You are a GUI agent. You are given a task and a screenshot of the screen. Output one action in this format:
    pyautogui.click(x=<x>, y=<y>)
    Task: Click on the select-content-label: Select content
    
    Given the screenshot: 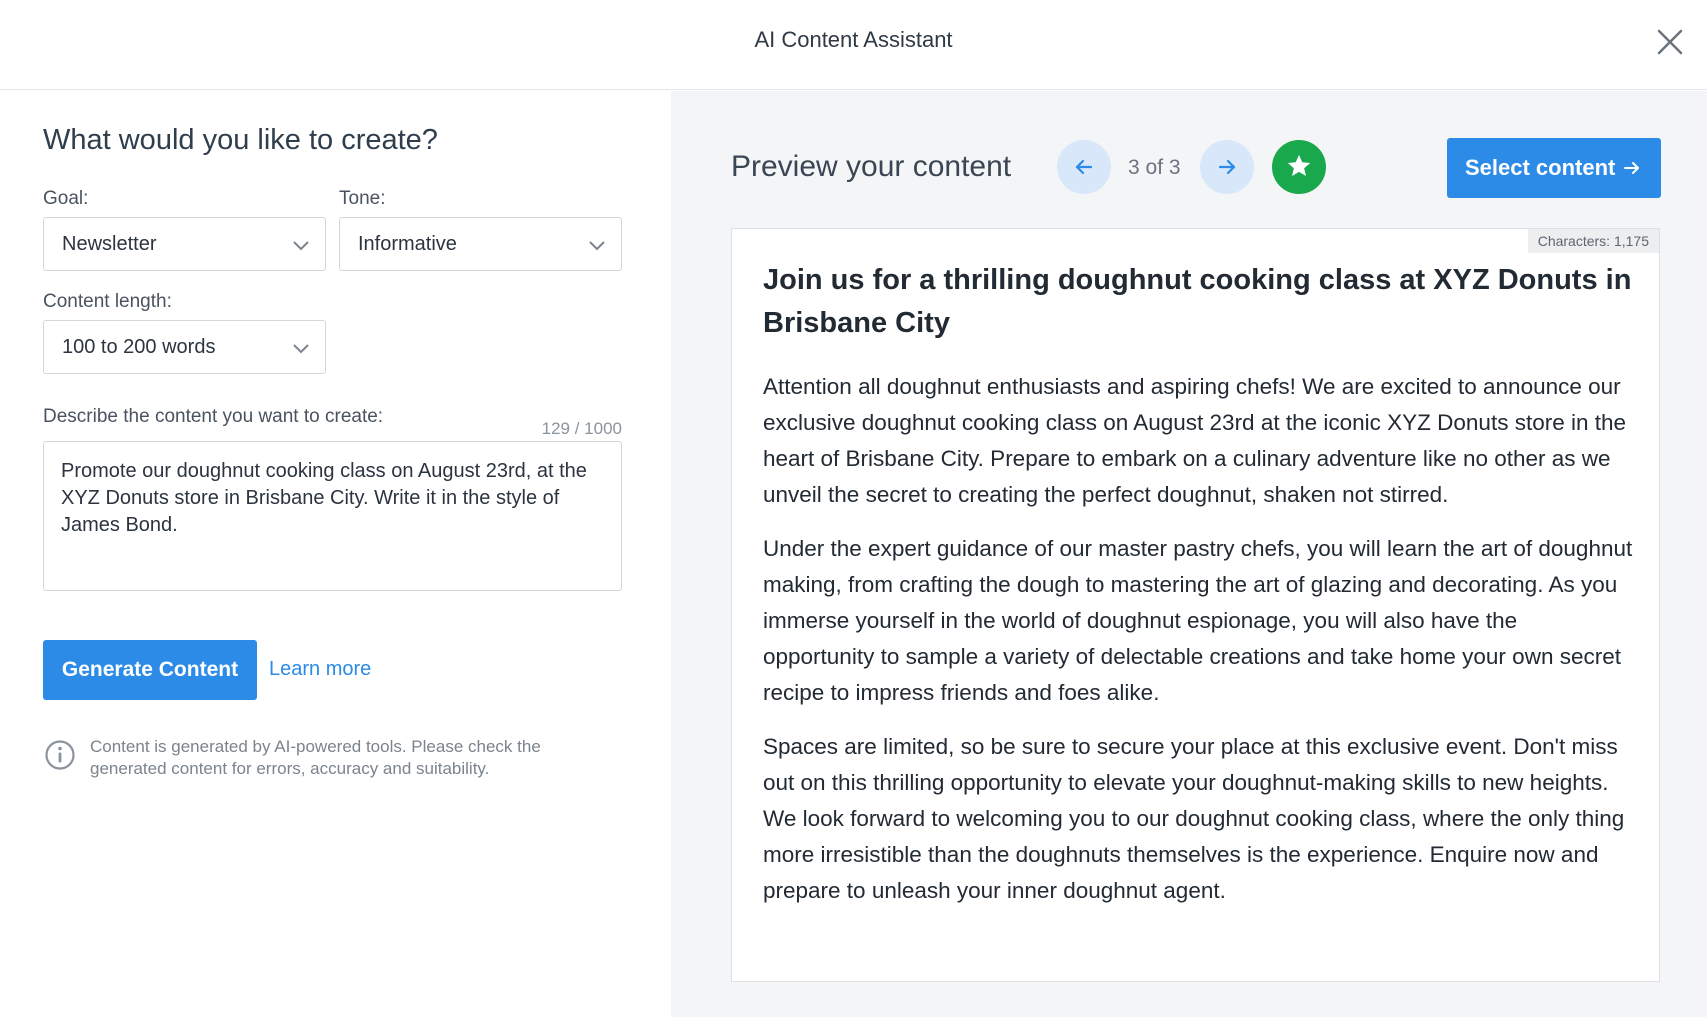 What is the action you would take?
    pyautogui.click(x=1540, y=167)
    